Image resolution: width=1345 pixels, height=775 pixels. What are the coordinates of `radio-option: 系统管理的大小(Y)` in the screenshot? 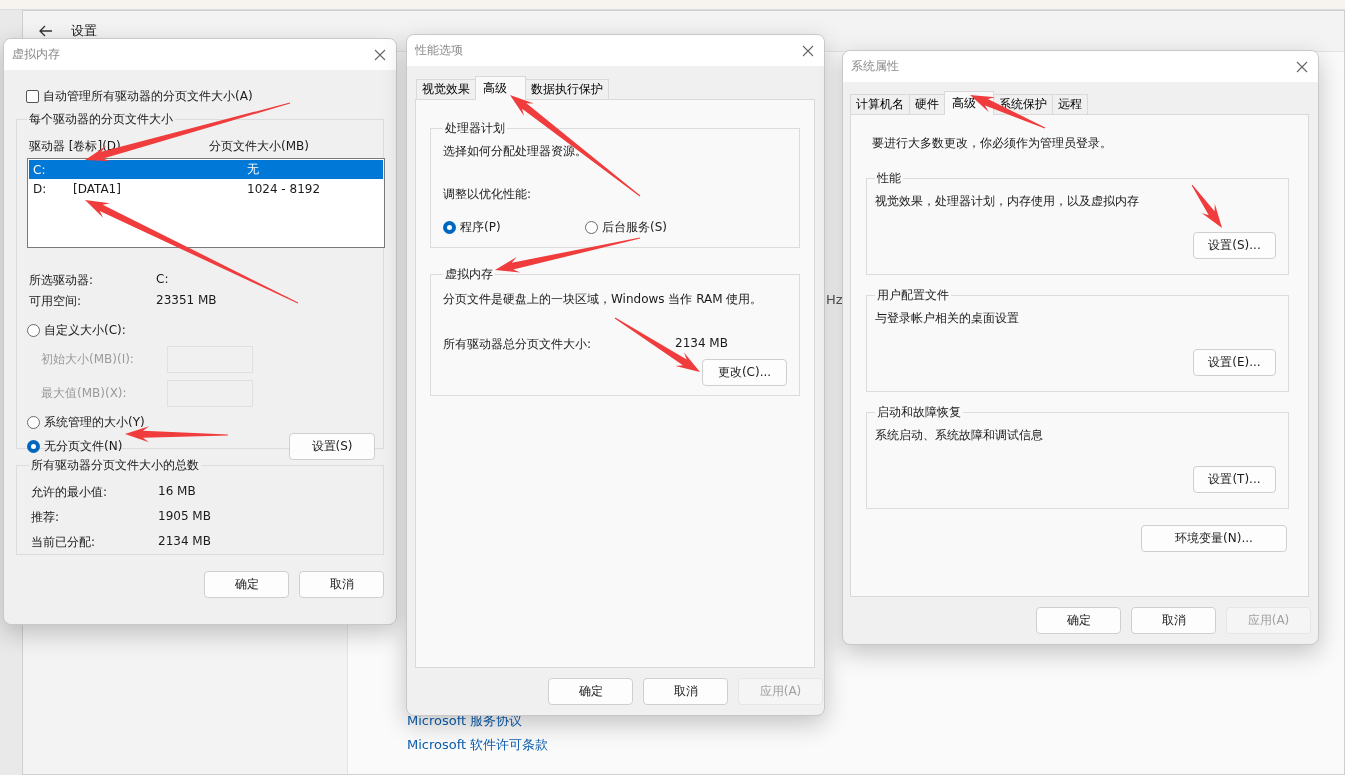 It's located at (86, 422).